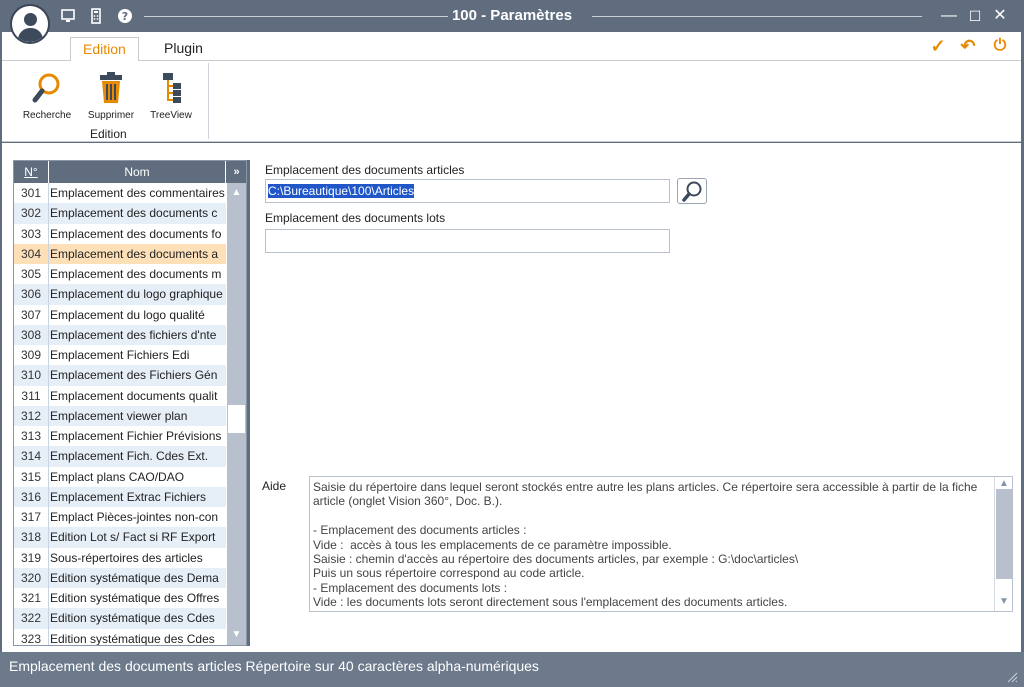  Describe the element at coordinates (236, 635) in the screenshot. I see `scroll-down-icon: ▼` at that location.